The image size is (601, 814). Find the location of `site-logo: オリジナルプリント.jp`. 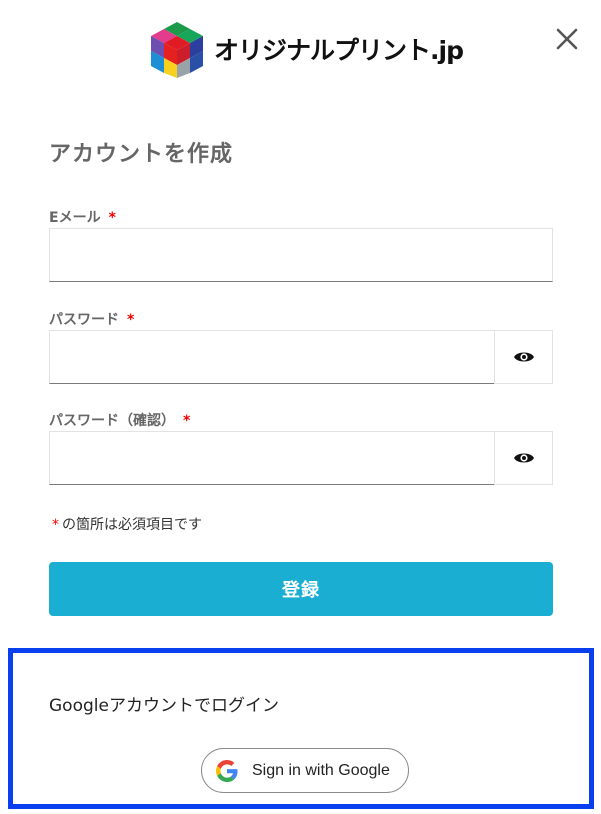

site-logo: オリジナルプリント.jp is located at coordinates (307, 50).